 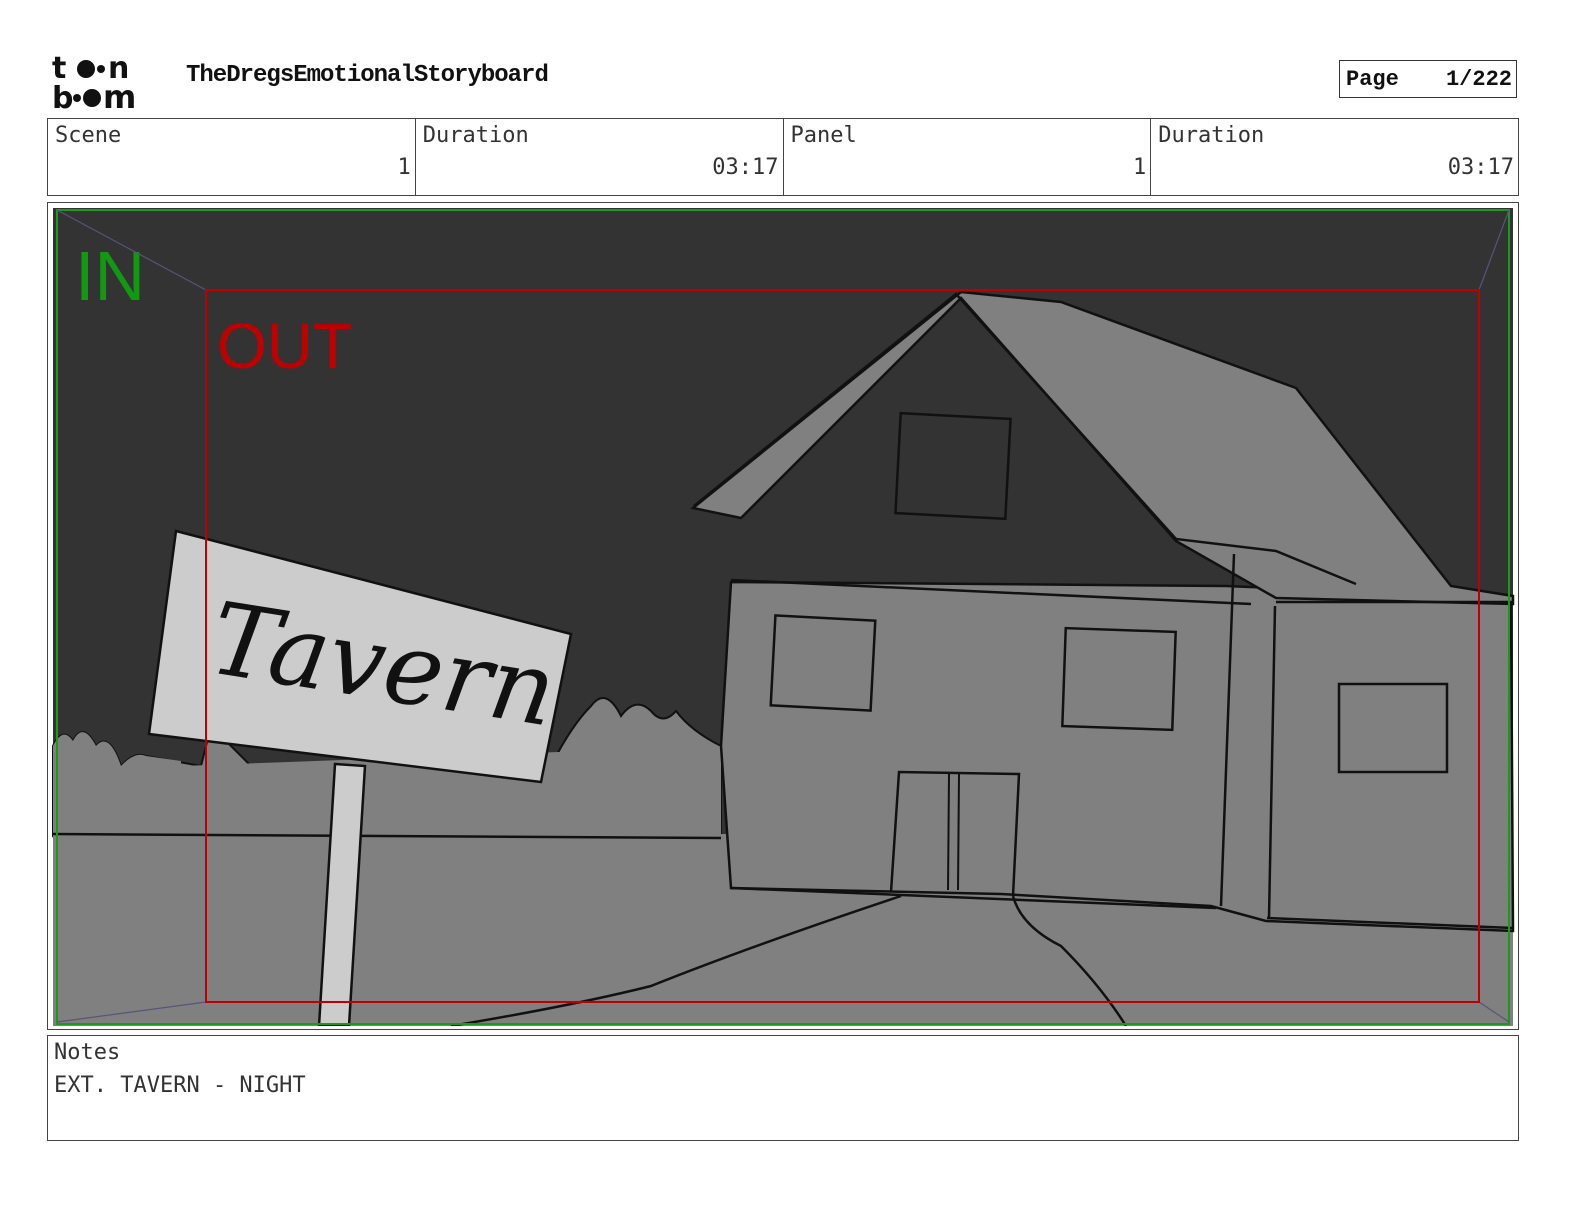 What do you see at coordinates (1117, 756) in the screenshot?
I see `house-body` at bounding box center [1117, 756].